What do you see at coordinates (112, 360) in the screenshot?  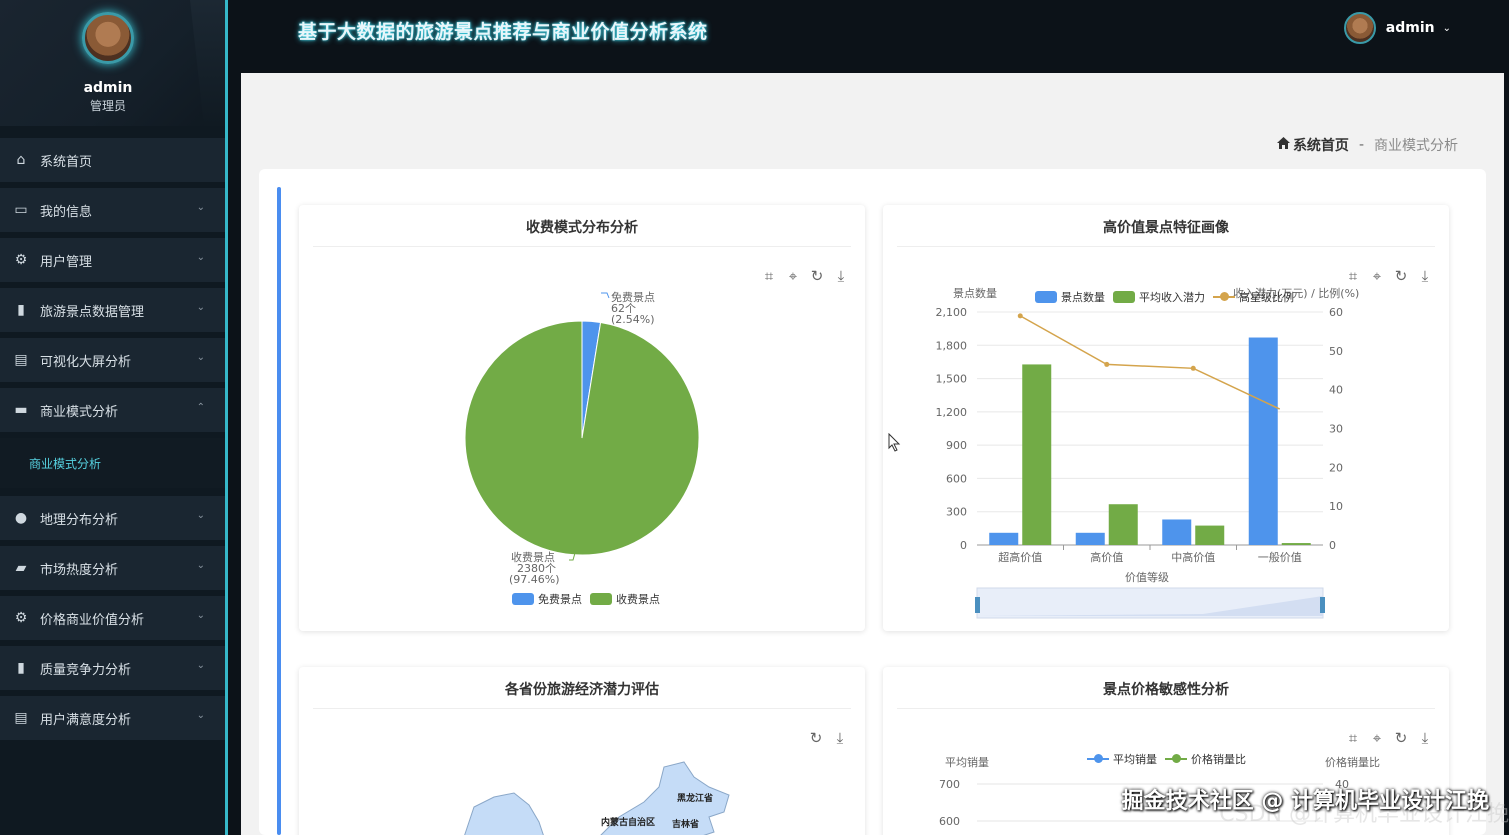 I see `sidebar-item-4: ▤ 可视化大屏分析 ⌄` at bounding box center [112, 360].